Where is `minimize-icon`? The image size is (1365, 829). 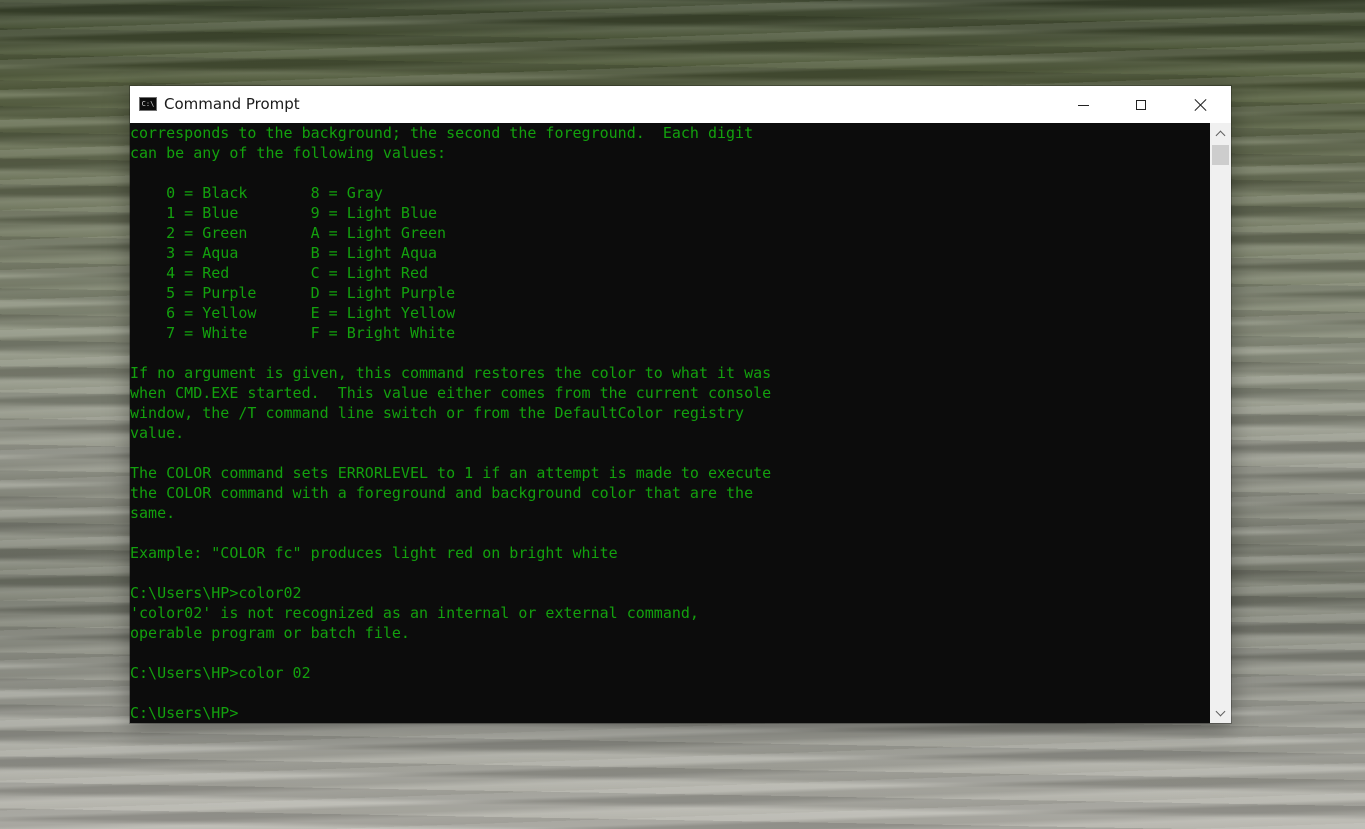
minimize-icon is located at coordinates (1083, 105).